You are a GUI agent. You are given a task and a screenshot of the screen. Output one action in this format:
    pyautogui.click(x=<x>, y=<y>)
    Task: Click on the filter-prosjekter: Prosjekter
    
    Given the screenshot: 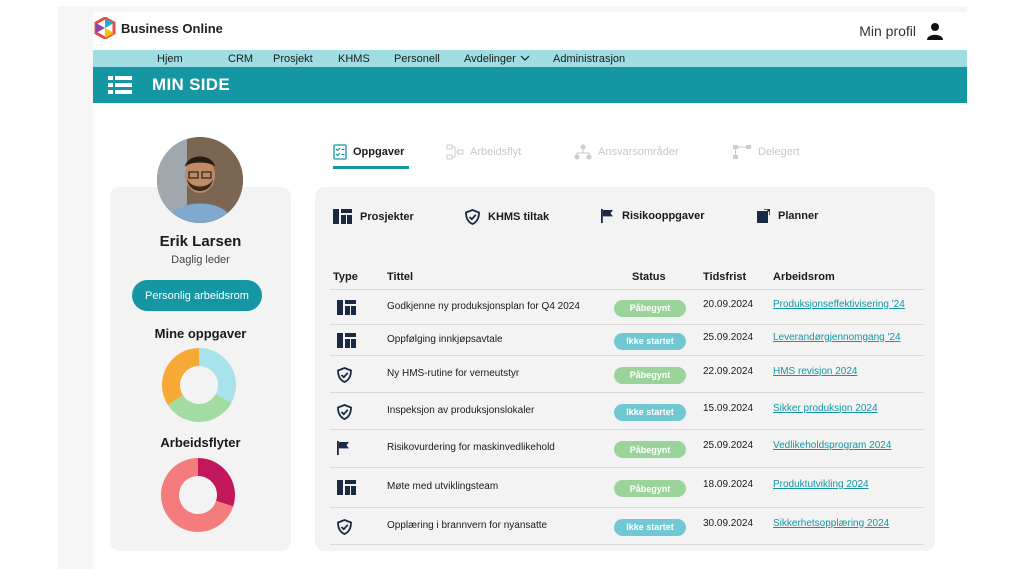 What is the action you would take?
    pyautogui.click(x=373, y=216)
    